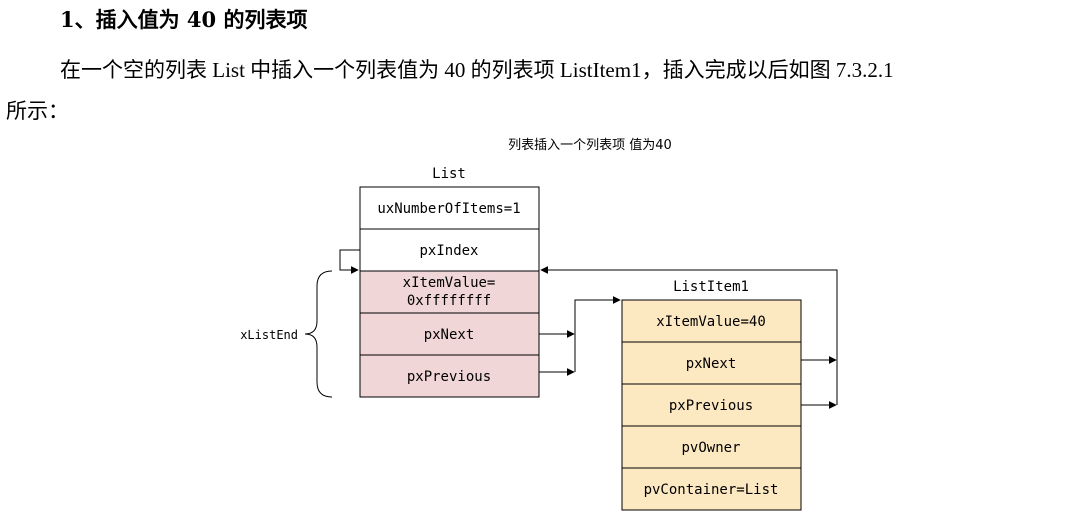 This screenshot has height=513, width=1080. I want to click on diagram-caption: 列表插入一个列表项 值为40, so click(590, 145).